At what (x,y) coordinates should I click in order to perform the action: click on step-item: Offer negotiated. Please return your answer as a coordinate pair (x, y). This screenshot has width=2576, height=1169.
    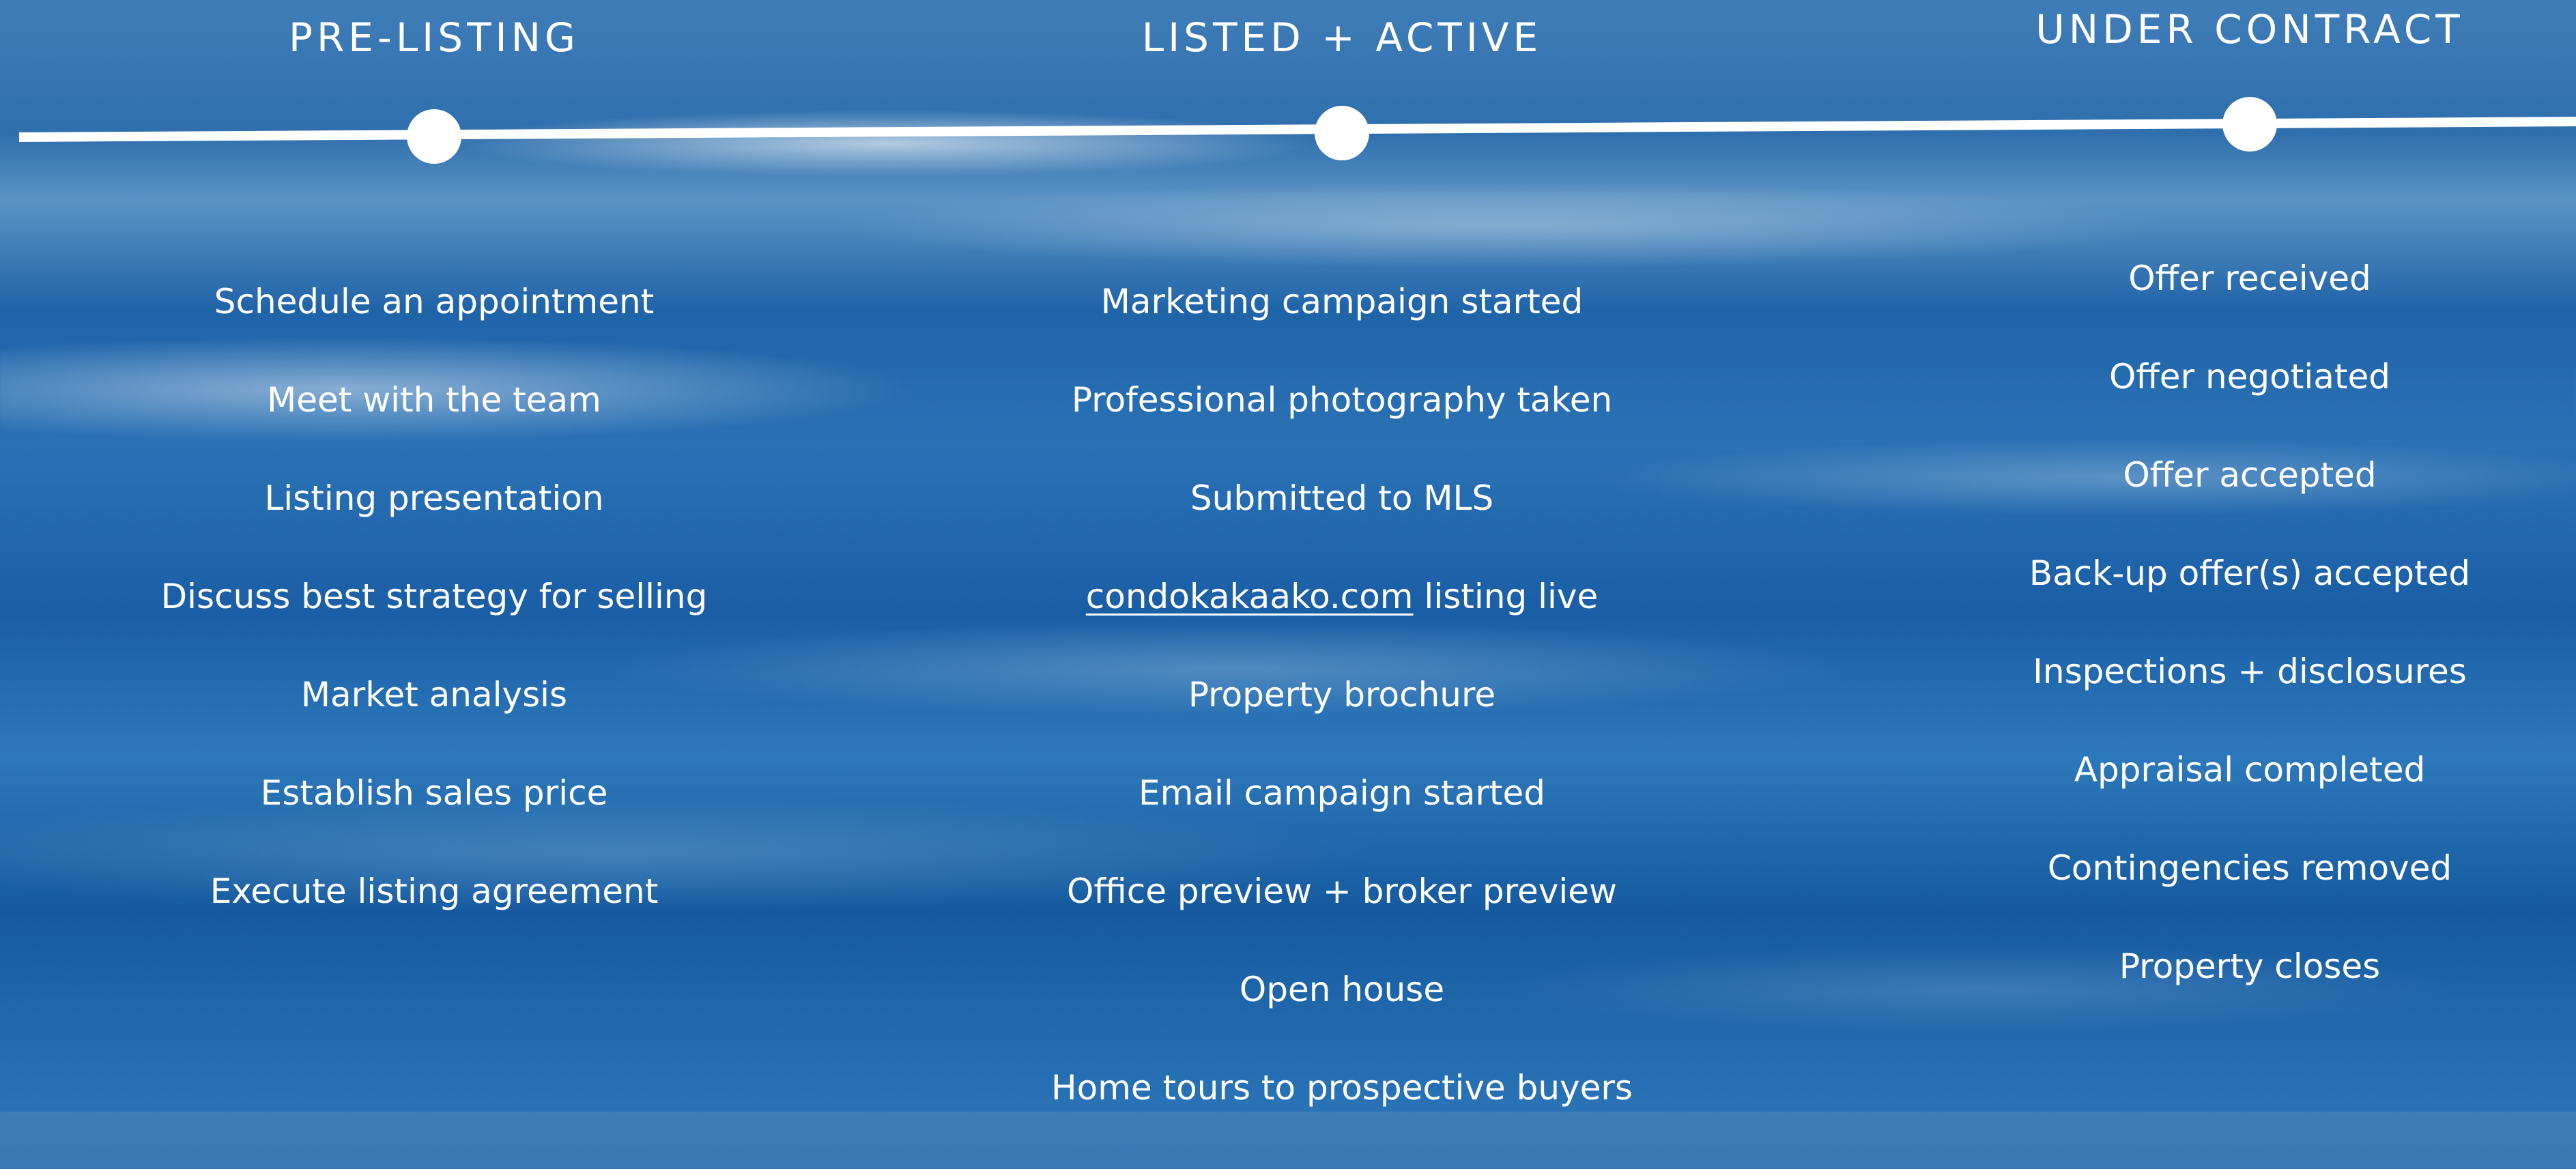
    Looking at the image, I should click on (2249, 376).